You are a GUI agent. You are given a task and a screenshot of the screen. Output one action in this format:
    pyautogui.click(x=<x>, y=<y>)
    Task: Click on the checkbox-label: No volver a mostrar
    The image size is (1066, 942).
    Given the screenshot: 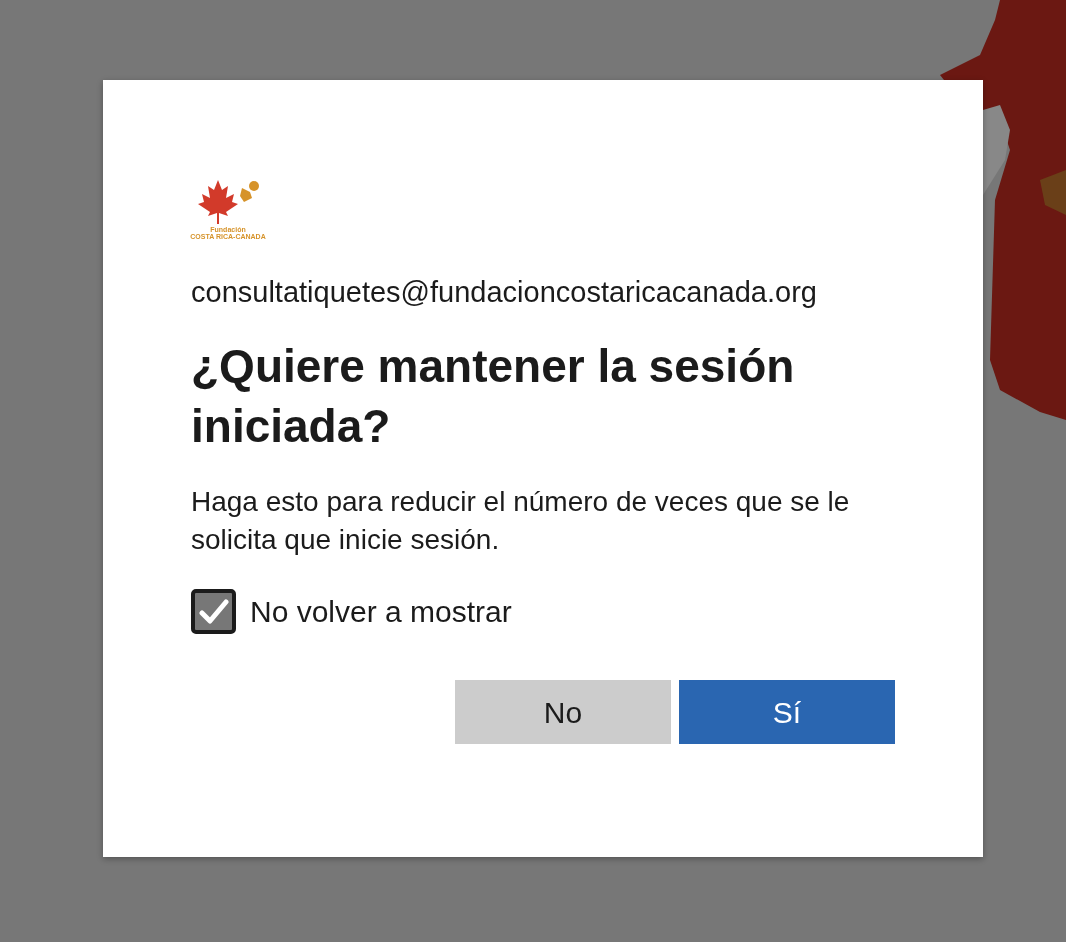 What is the action you would take?
    pyautogui.click(x=381, y=612)
    